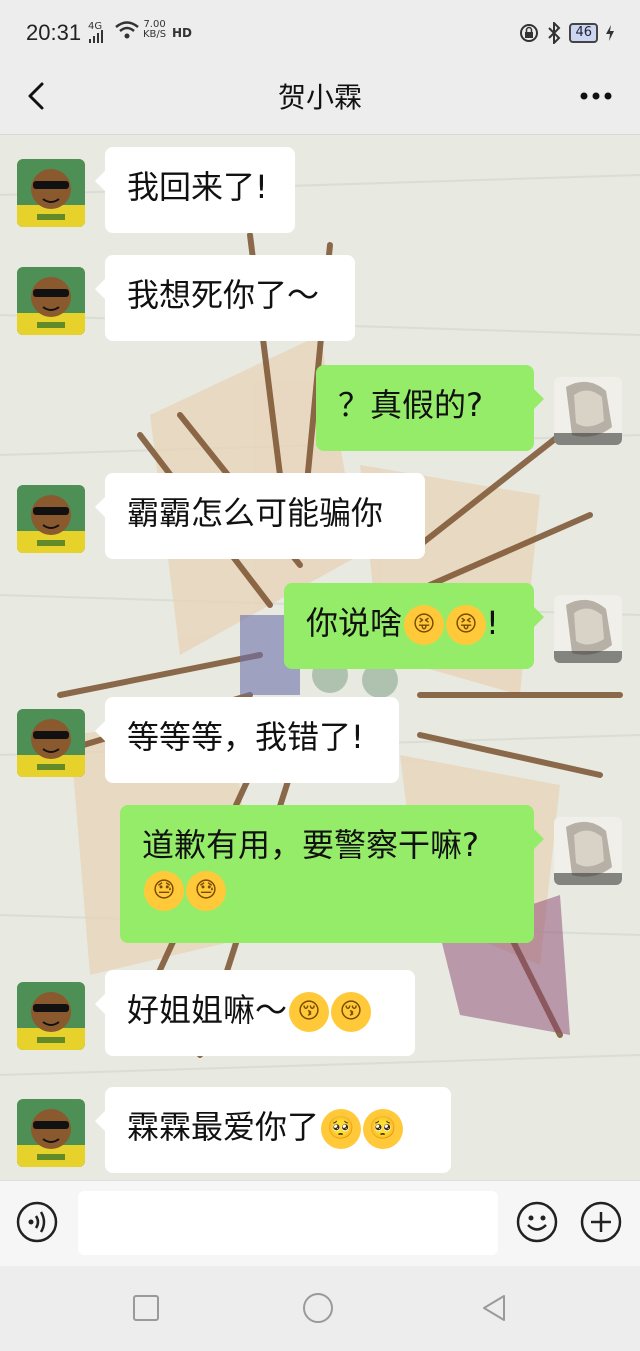 The width and height of the screenshot is (640, 1351). I want to click on message-suffix: !, so click(492, 623).